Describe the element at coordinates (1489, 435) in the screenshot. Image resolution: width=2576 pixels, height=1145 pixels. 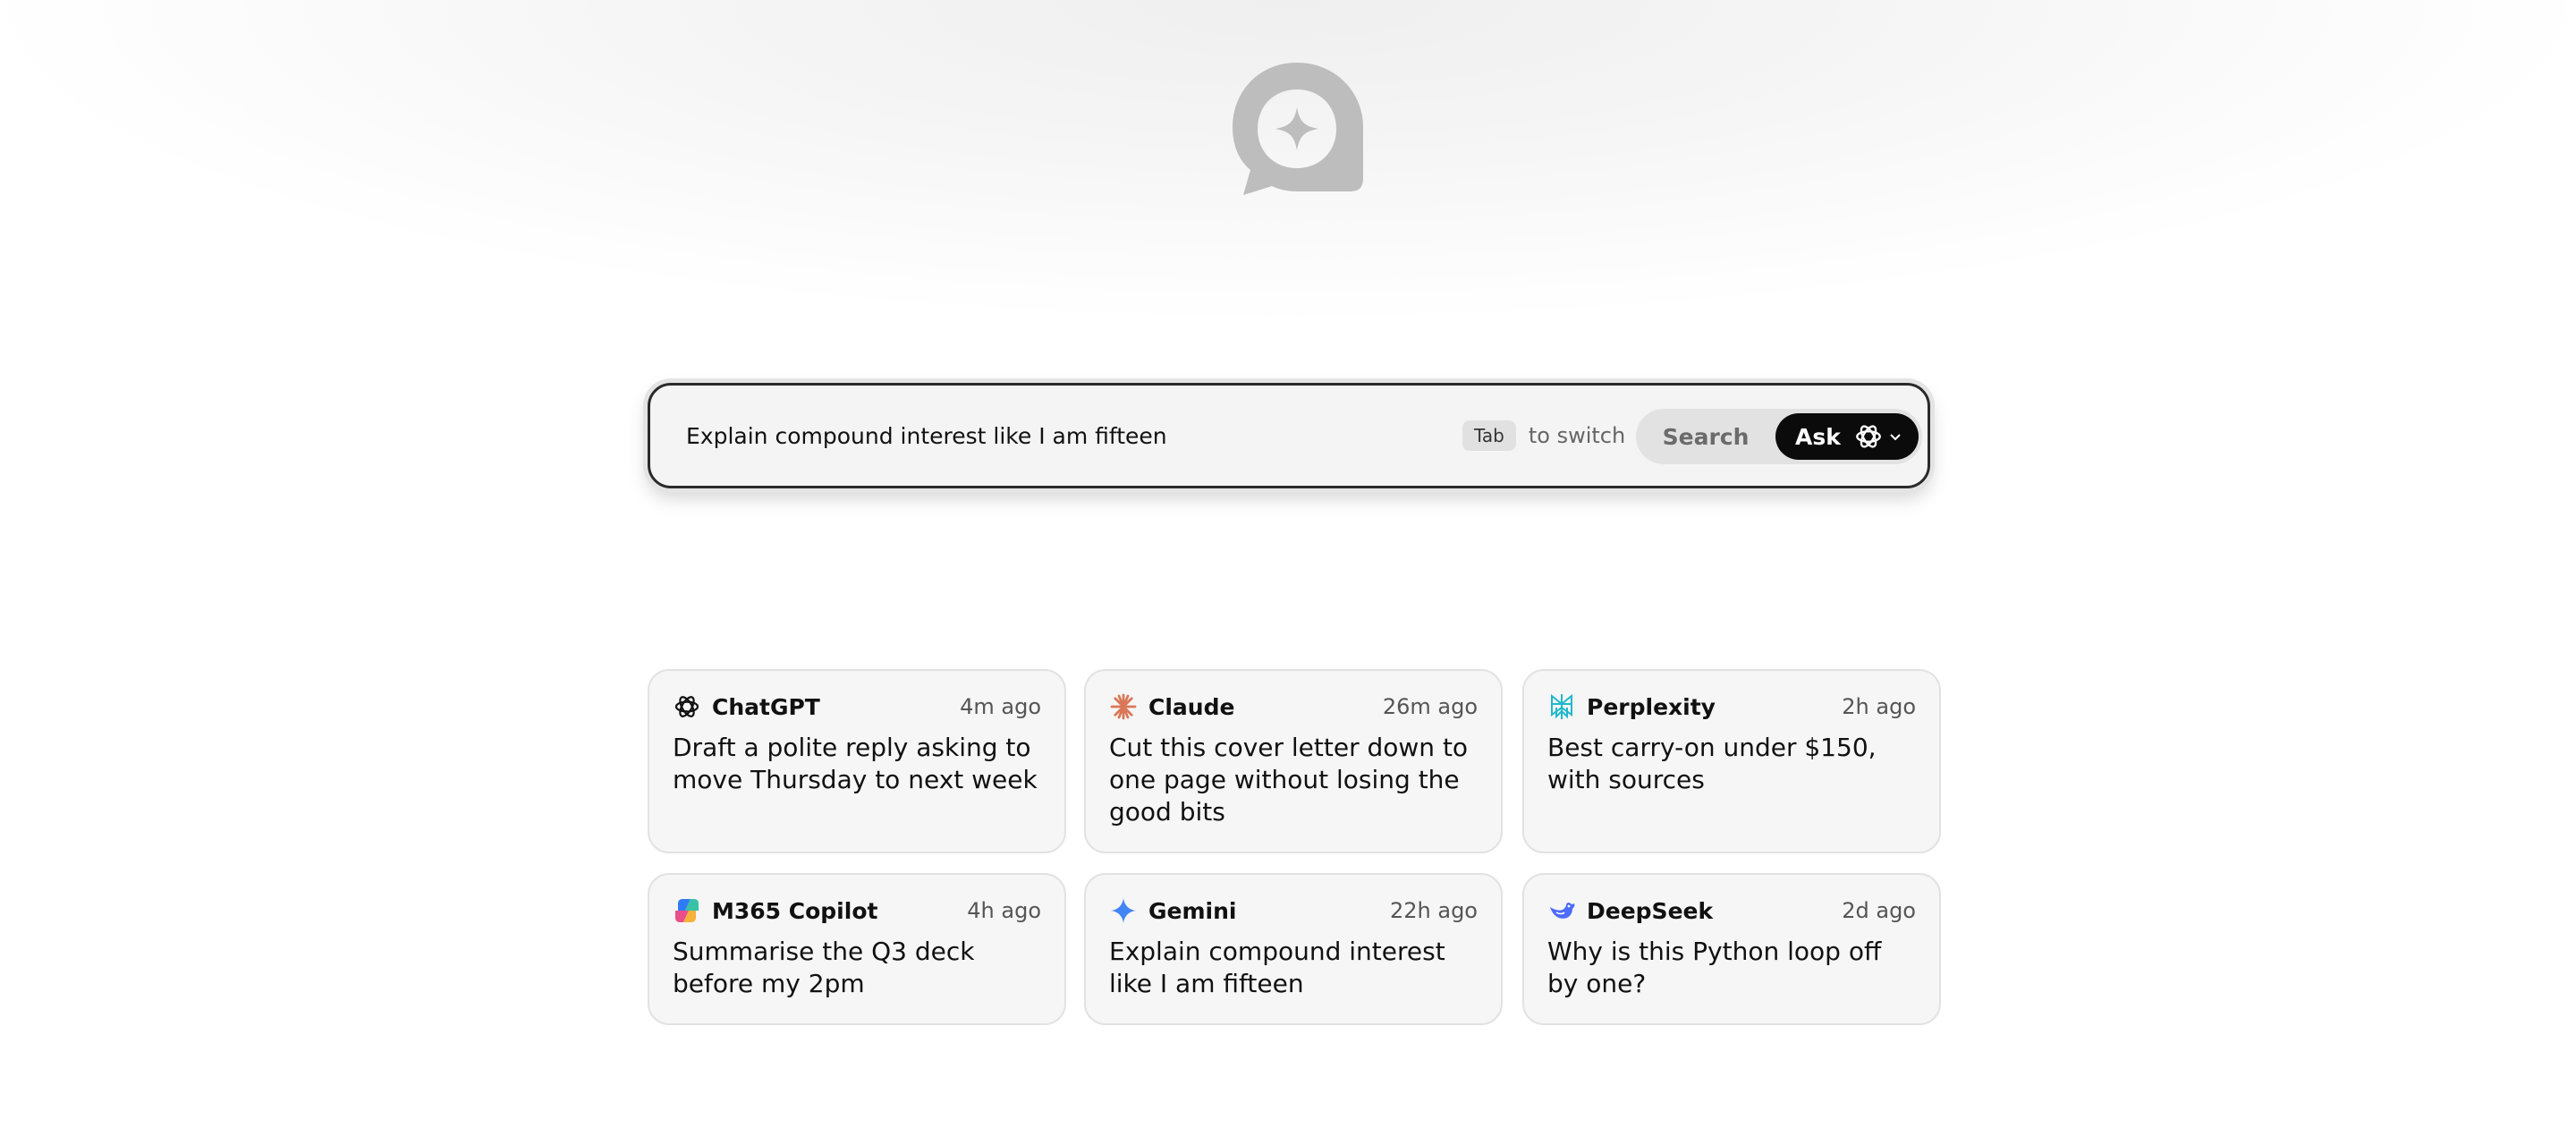
I see `tab-key-badge: Tab` at that location.